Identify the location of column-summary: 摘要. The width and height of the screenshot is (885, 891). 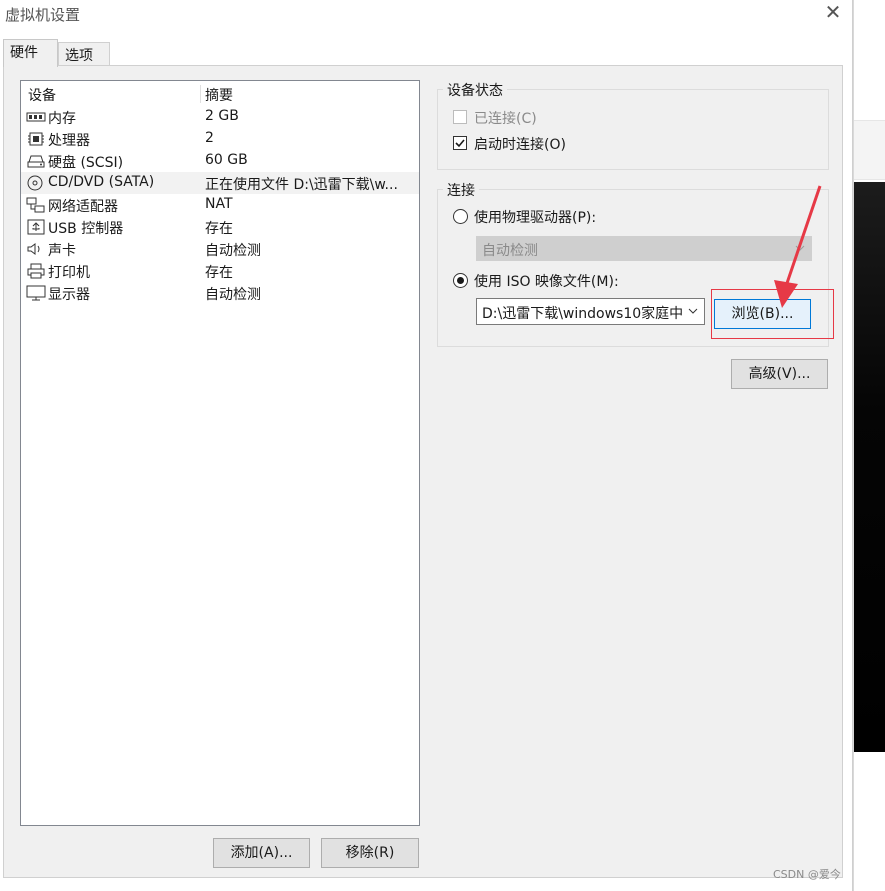
(219, 95).